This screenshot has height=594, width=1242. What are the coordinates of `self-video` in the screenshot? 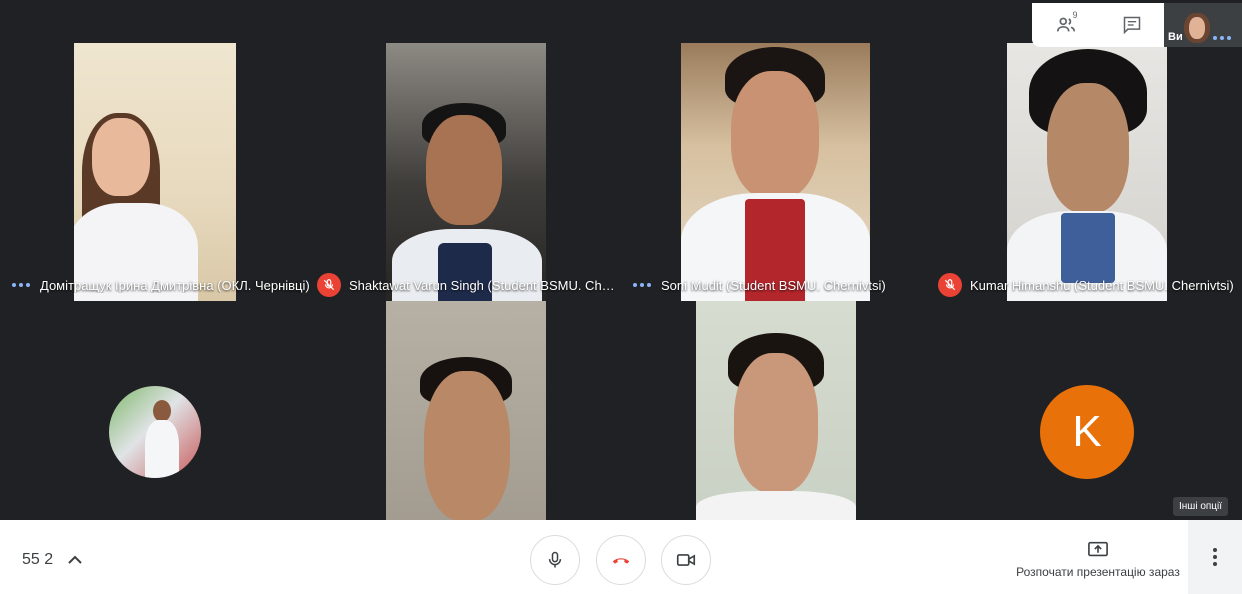 It's located at (1197, 28).